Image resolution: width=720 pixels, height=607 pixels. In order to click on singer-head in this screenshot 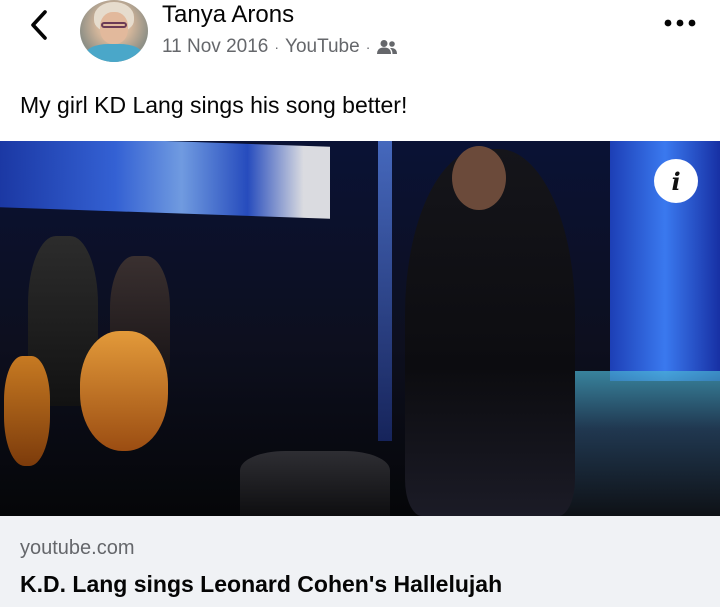, I will do `click(479, 178)`.